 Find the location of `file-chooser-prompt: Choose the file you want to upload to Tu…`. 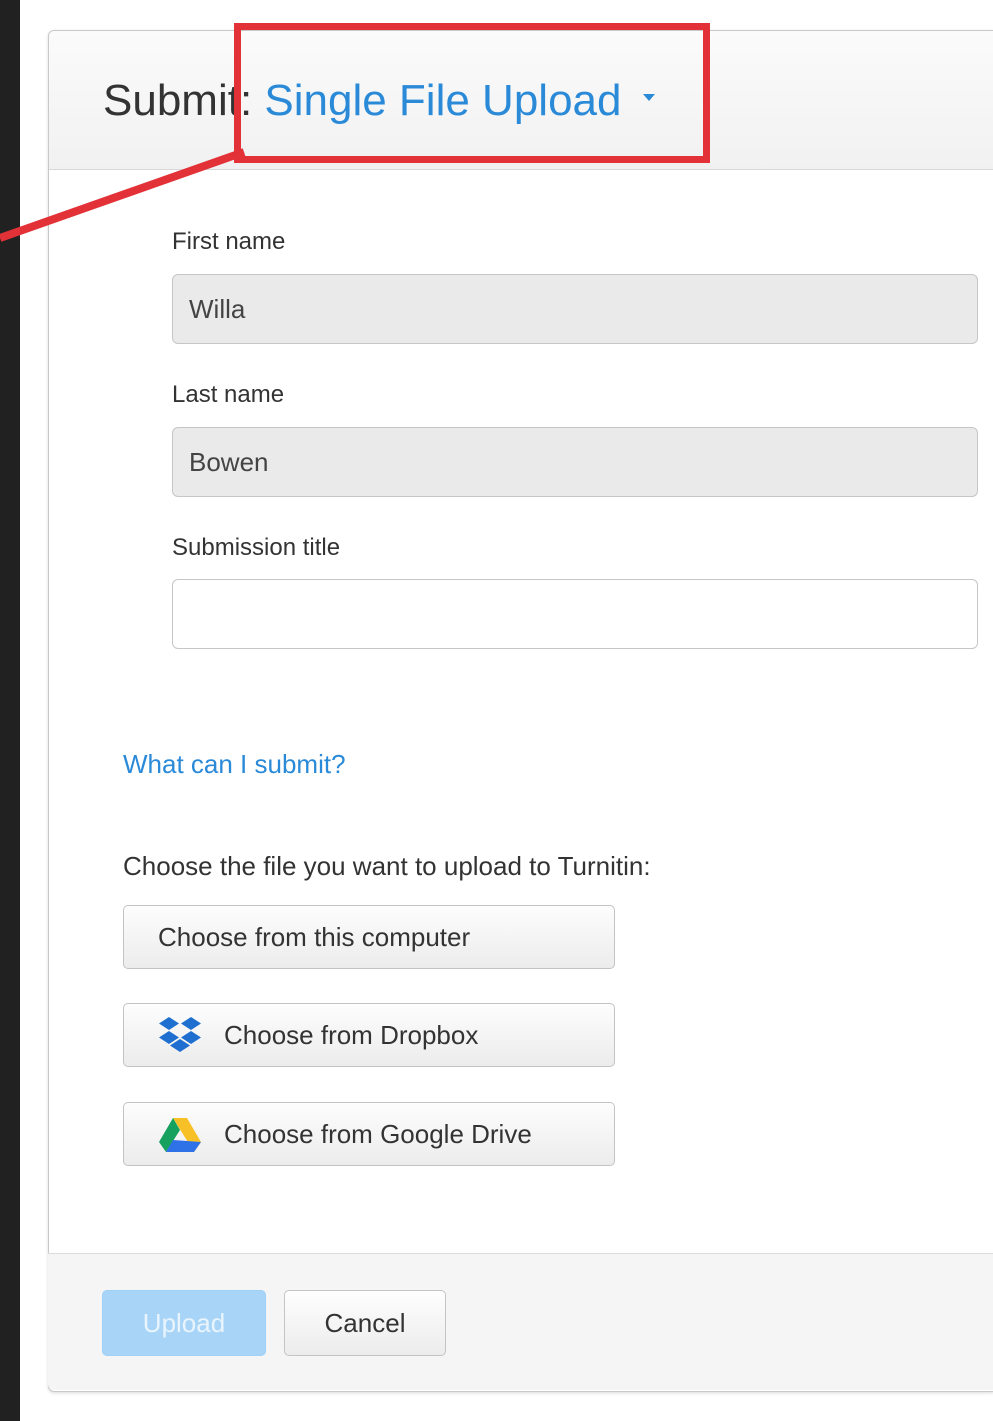

file-chooser-prompt: Choose the file you want to upload to Tu… is located at coordinates (387, 866).